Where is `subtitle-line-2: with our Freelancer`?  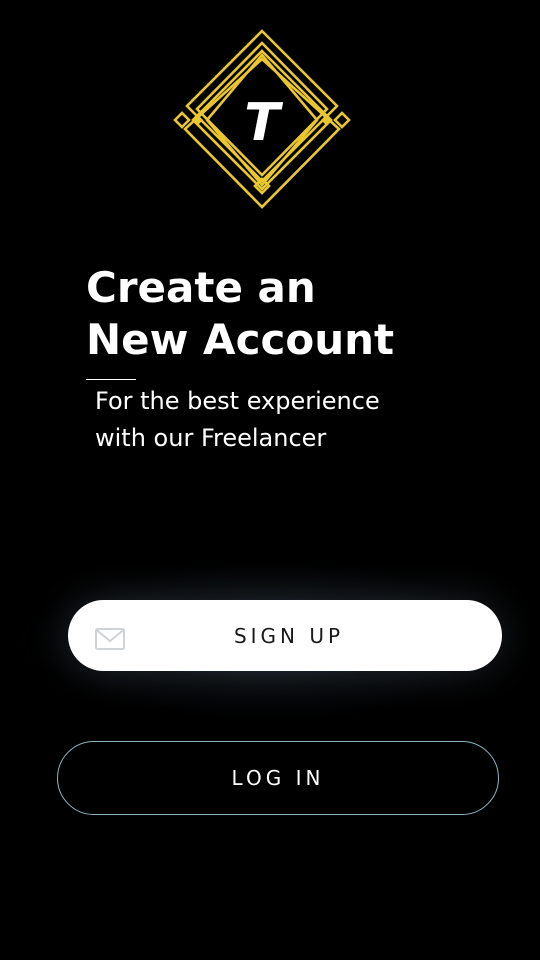
subtitle-line-2: with our Freelancer is located at coordinates (211, 438).